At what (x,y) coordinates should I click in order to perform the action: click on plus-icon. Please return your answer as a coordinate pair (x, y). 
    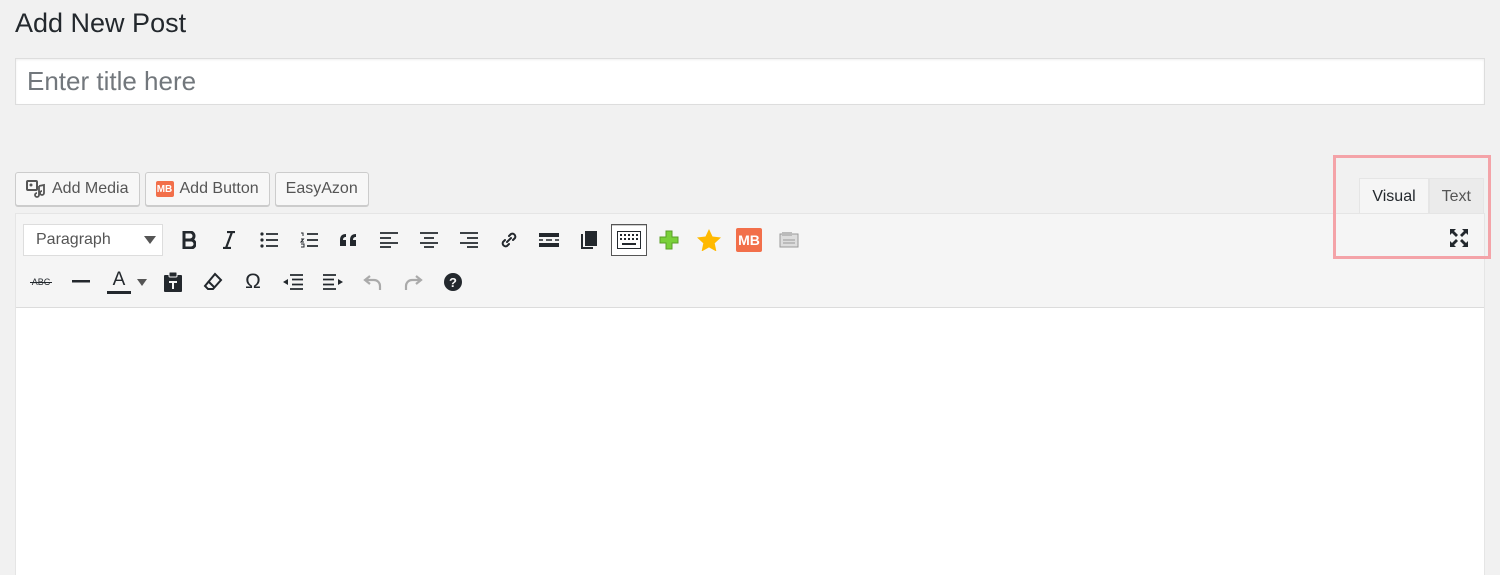
    Looking at the image, I should click on (669, 240).